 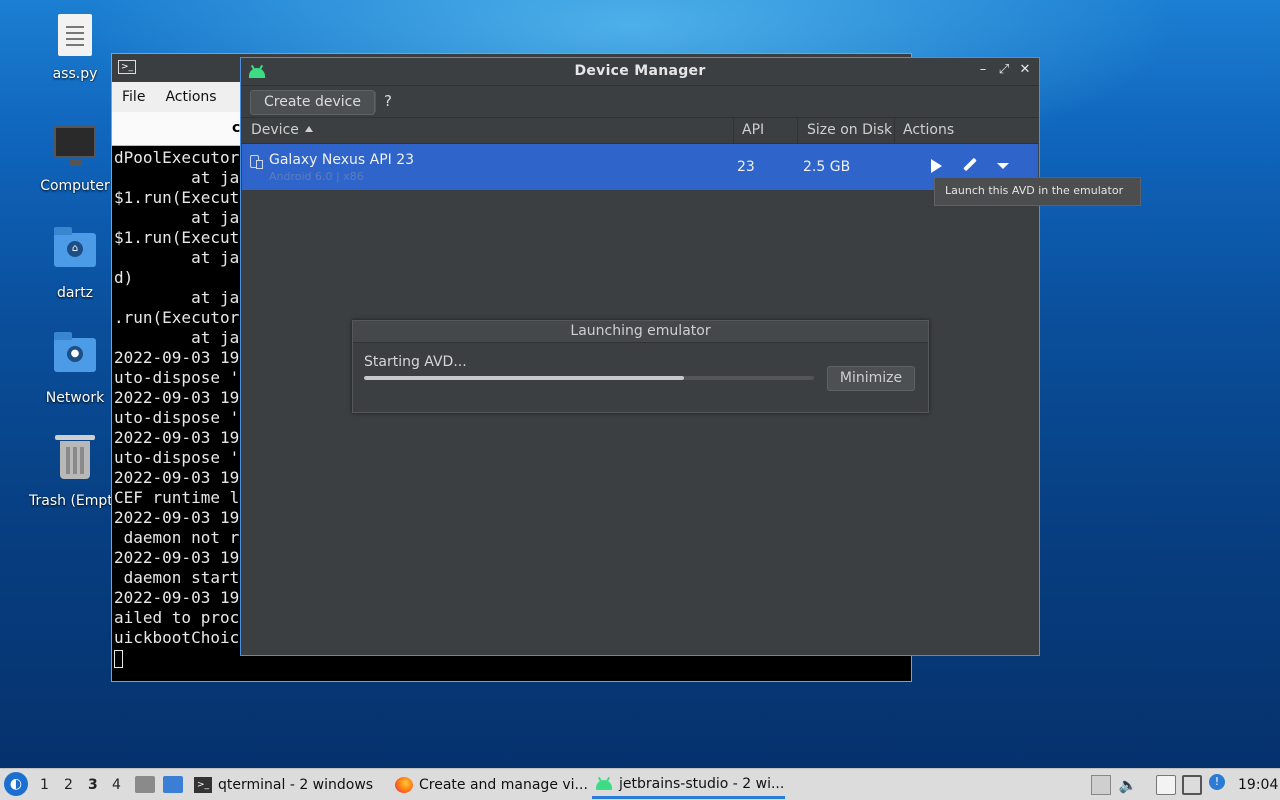 What do you see at coordinates (388, 101) in the screenshot?
I see `help-button: ?` at bounding box center [388, 101].